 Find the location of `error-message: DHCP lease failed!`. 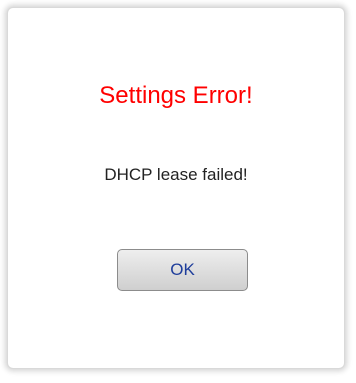

error-message: DHCP lease failed! is located at coordinates (176, 174).